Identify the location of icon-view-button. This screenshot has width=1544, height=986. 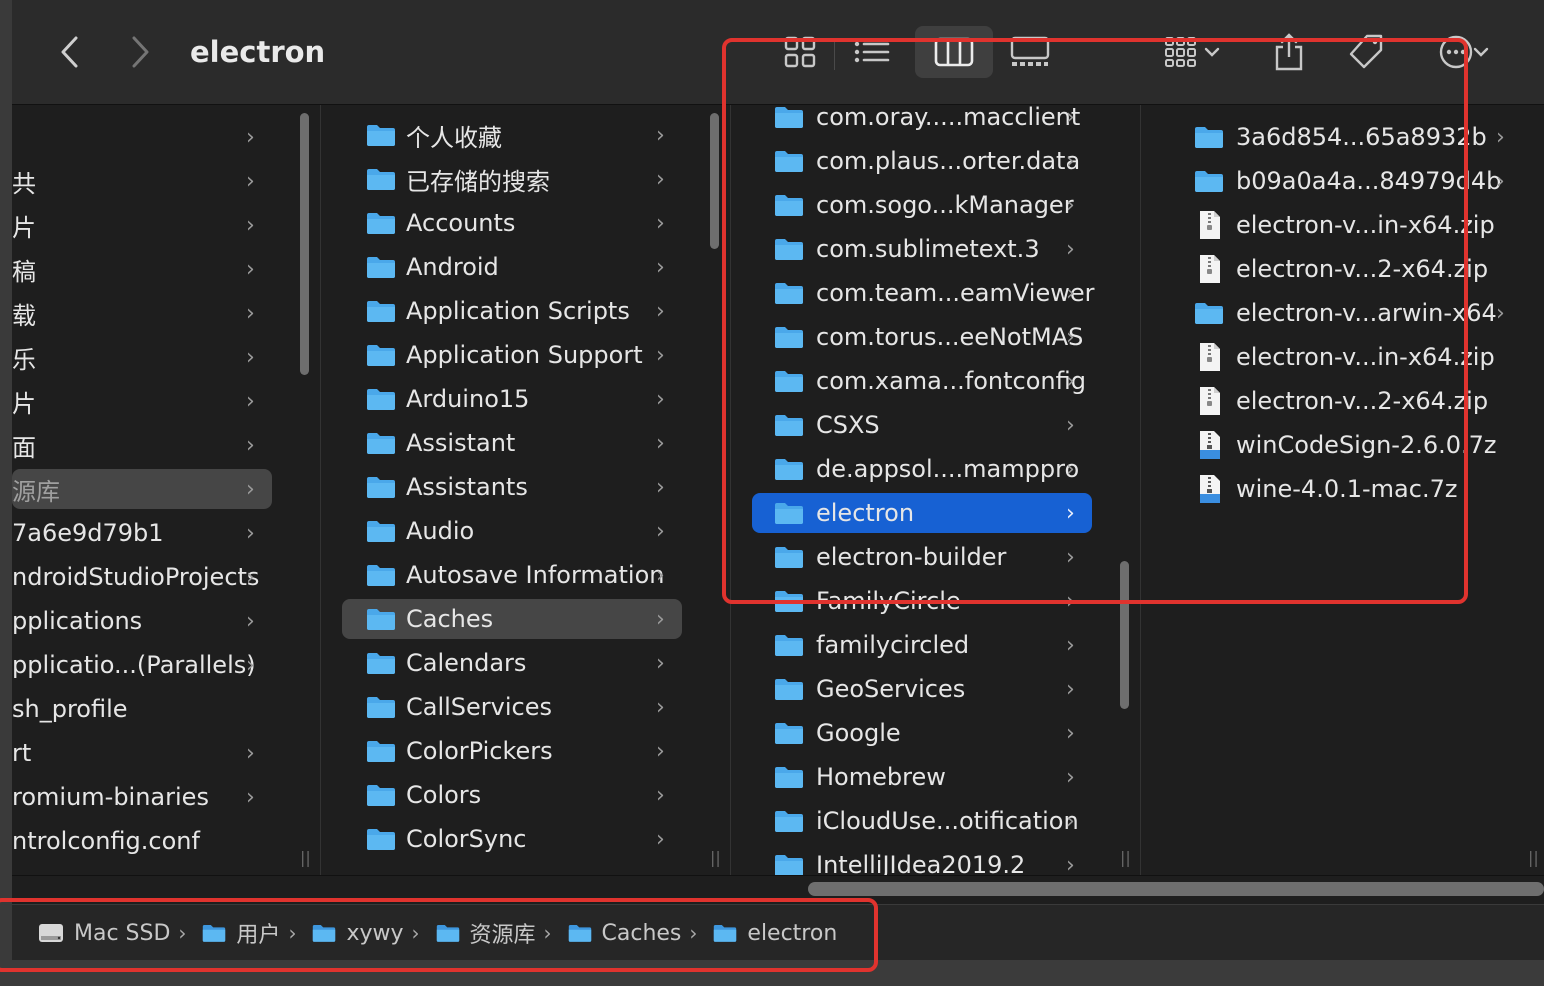
(800, 52).